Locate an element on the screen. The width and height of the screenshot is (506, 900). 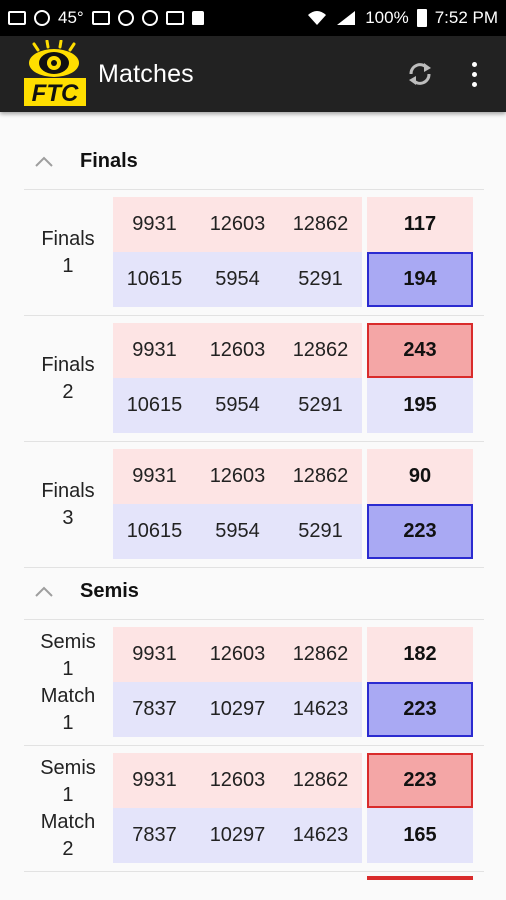
temperature-text: 45° is located at coordinates (71, 17).